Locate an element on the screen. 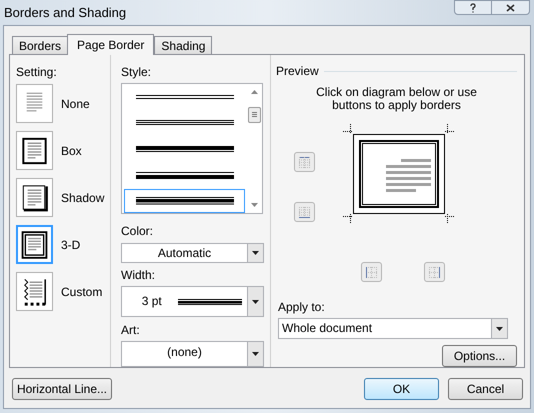 Image resolution: width=534 pixels, height=413 pixels. line-style-option is located at coordinates (184, 201).